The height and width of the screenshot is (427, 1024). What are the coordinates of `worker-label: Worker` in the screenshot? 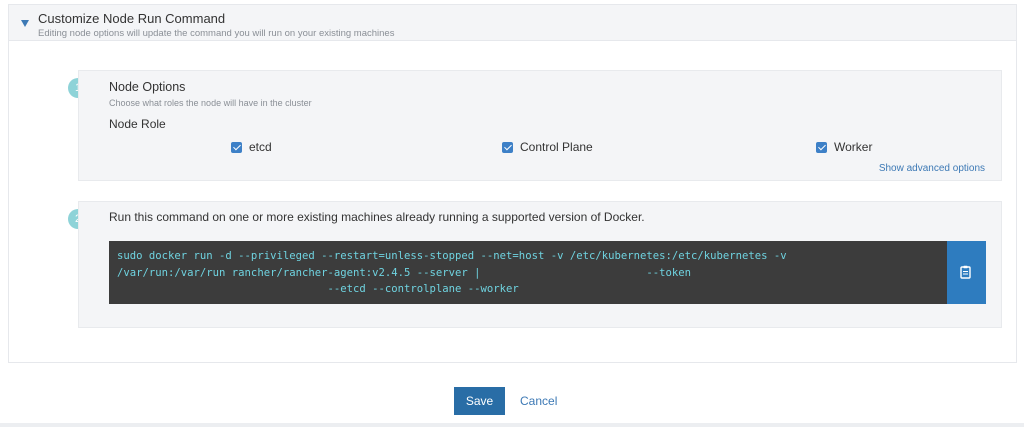 It's located at (853, 147).